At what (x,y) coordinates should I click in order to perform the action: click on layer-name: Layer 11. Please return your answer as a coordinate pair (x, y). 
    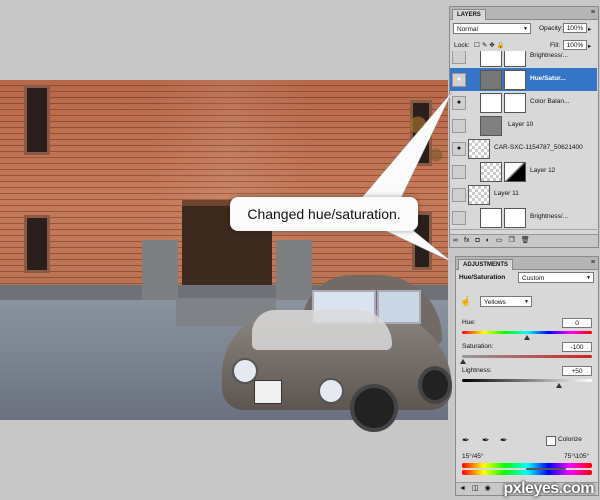
    Looking at the image, I should click on (506, 193).